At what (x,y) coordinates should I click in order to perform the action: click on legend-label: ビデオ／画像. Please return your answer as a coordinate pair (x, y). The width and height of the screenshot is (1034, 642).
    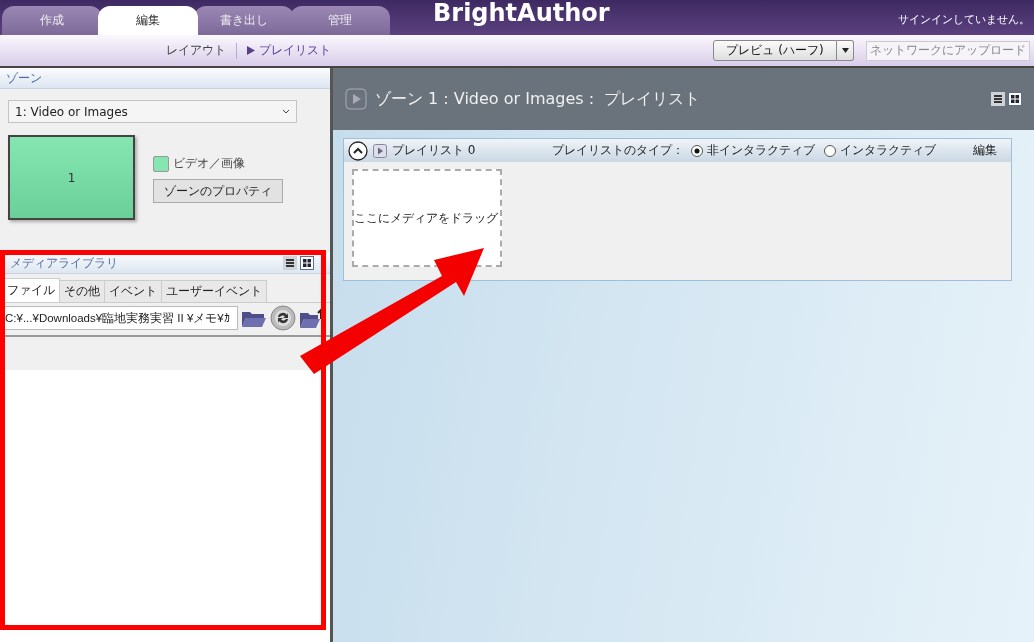
    Looking at the image, I should click on (209, 163).